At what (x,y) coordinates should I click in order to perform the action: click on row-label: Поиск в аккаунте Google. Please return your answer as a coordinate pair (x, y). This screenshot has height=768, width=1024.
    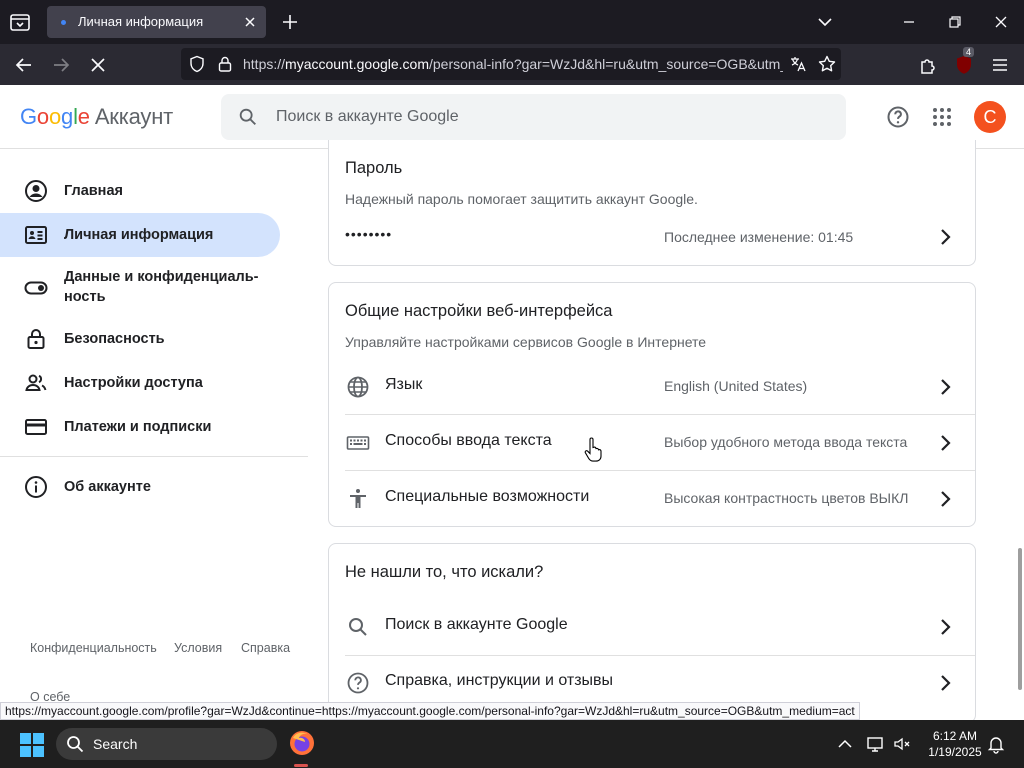
    Looking at the image, I should click on (476, 624).